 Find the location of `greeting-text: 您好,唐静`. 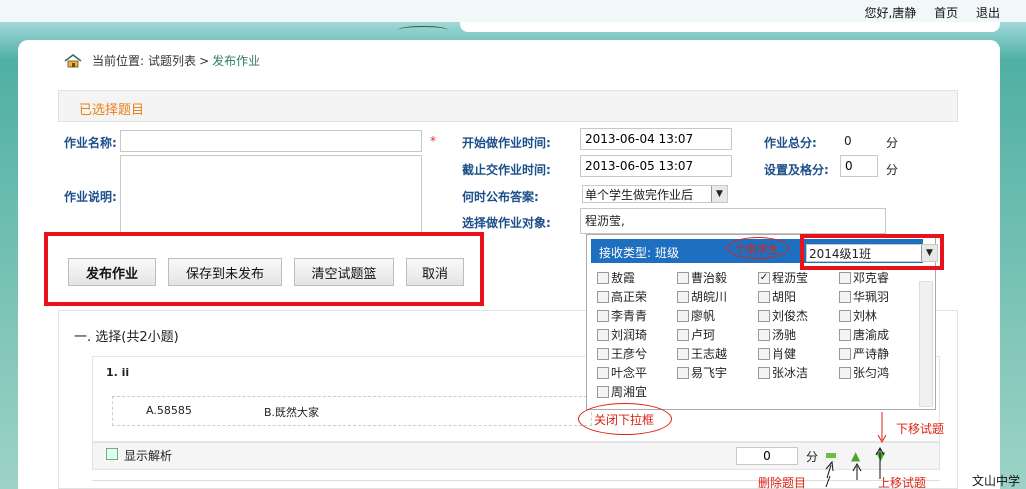

greeting-text: 您好,唐静 is located at coordinates (890, 13).